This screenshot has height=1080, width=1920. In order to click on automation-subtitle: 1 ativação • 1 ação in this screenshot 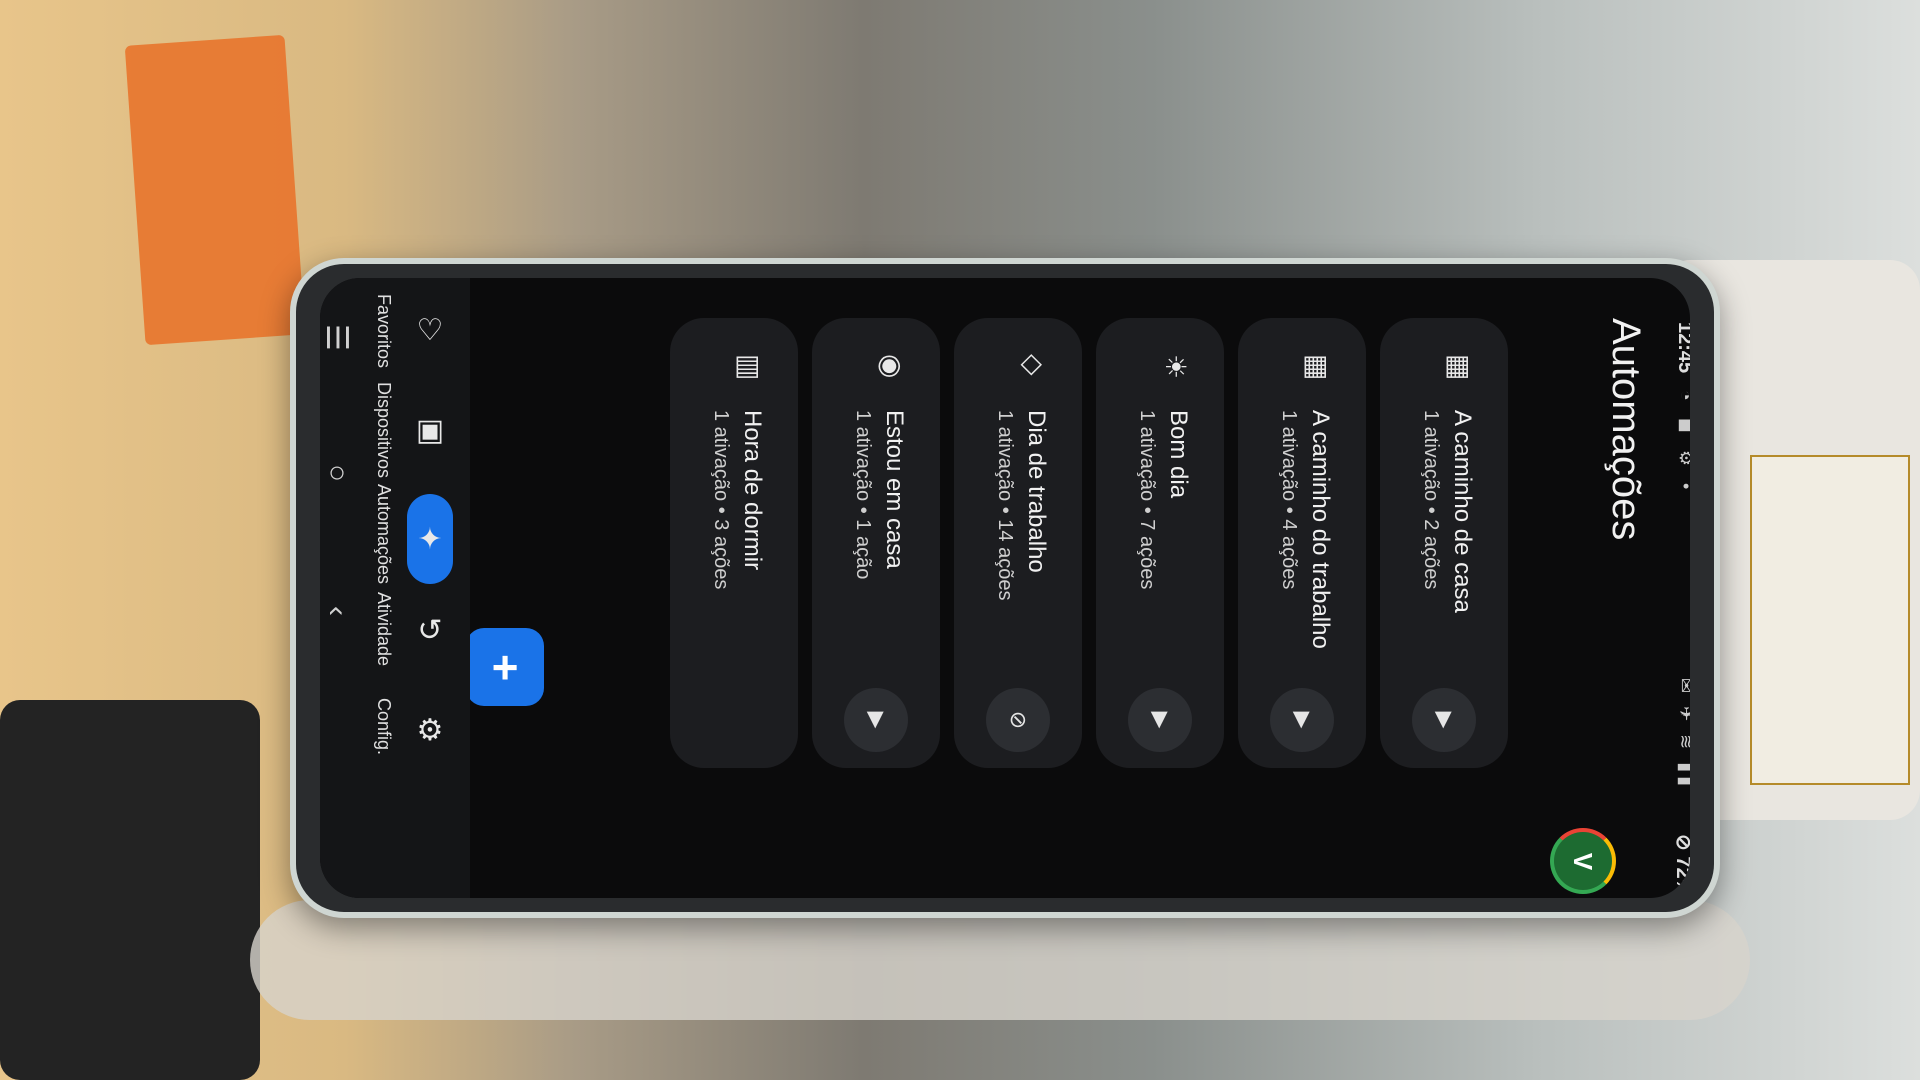, I will do `click(863, 495)`.